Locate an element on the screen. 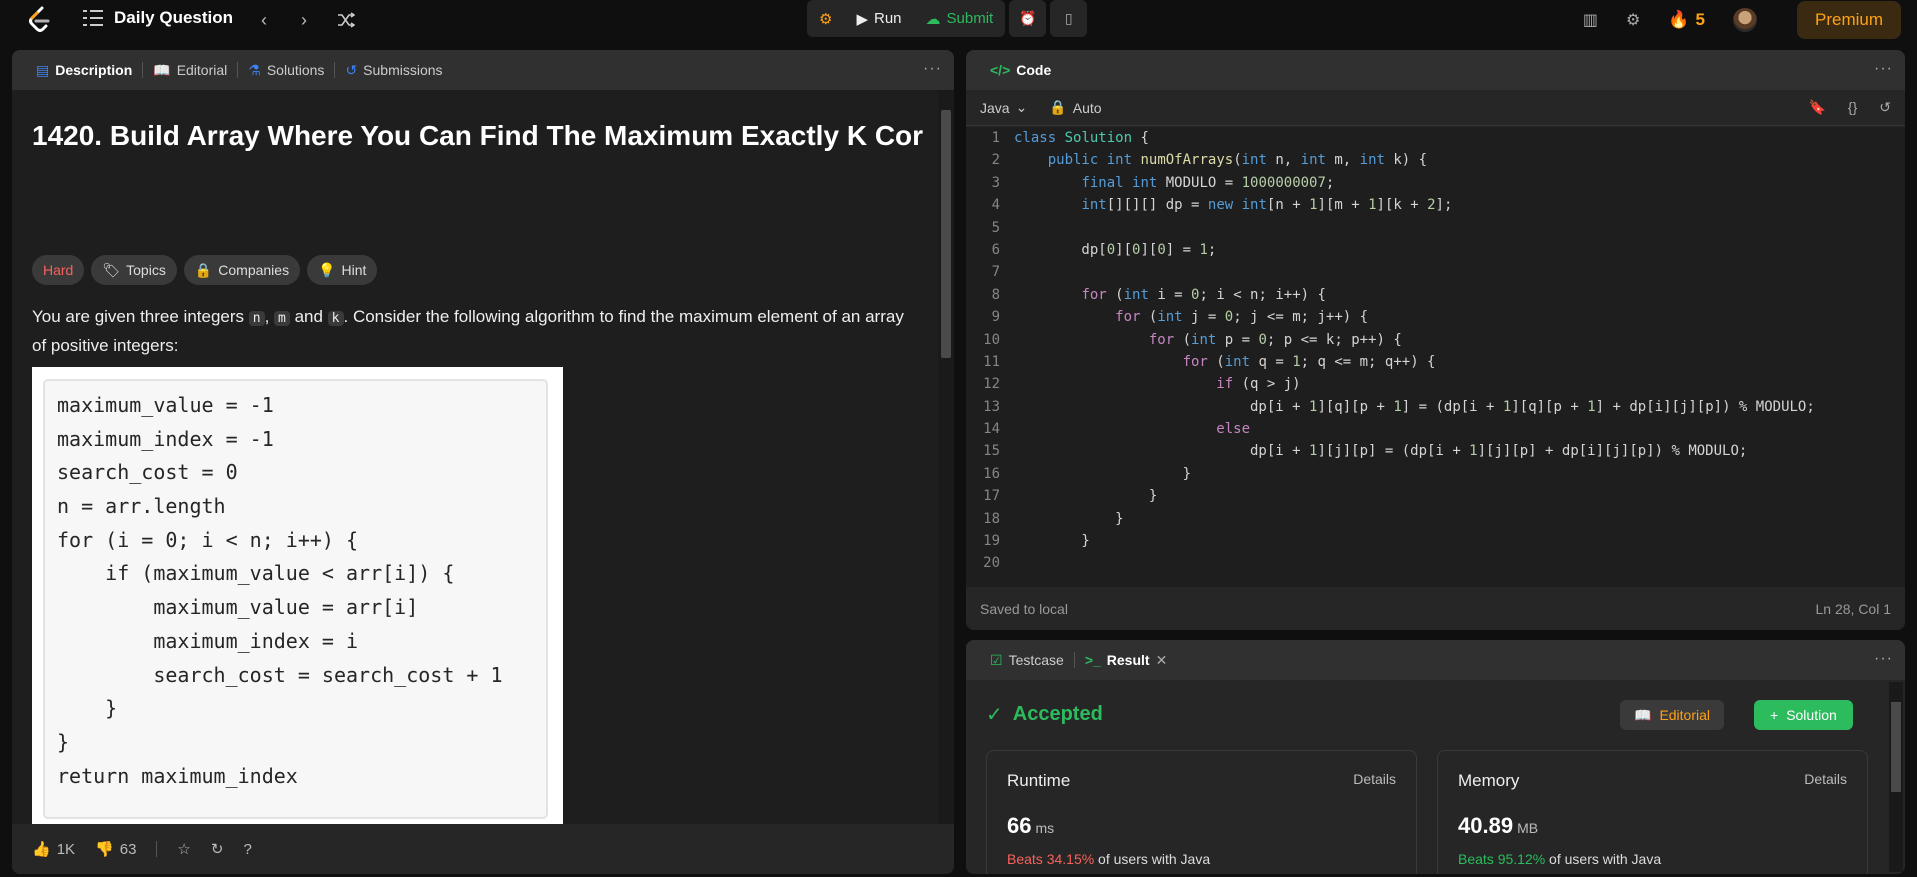 The width and height of the screenshot is (1917, 877). timer-button: ⏰ is located at coordinates (1028, 18).